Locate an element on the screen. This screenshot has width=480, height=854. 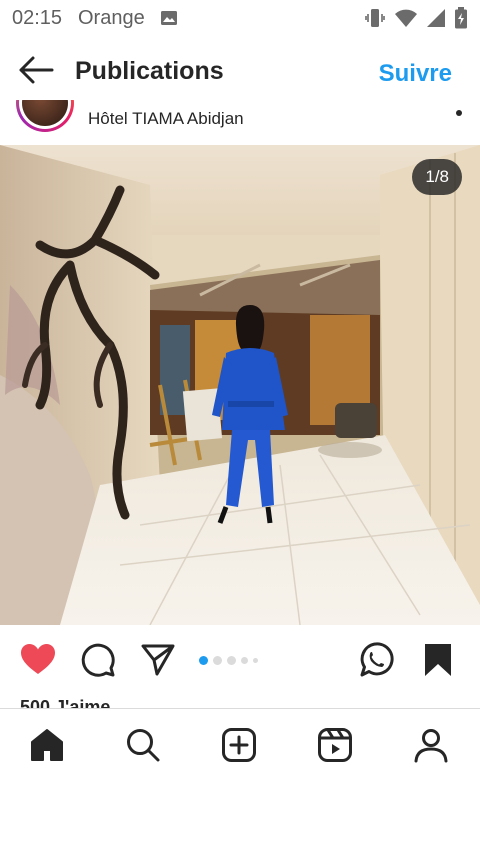
status-bar: 02:15 Orange is located at coordinates (240, 19).